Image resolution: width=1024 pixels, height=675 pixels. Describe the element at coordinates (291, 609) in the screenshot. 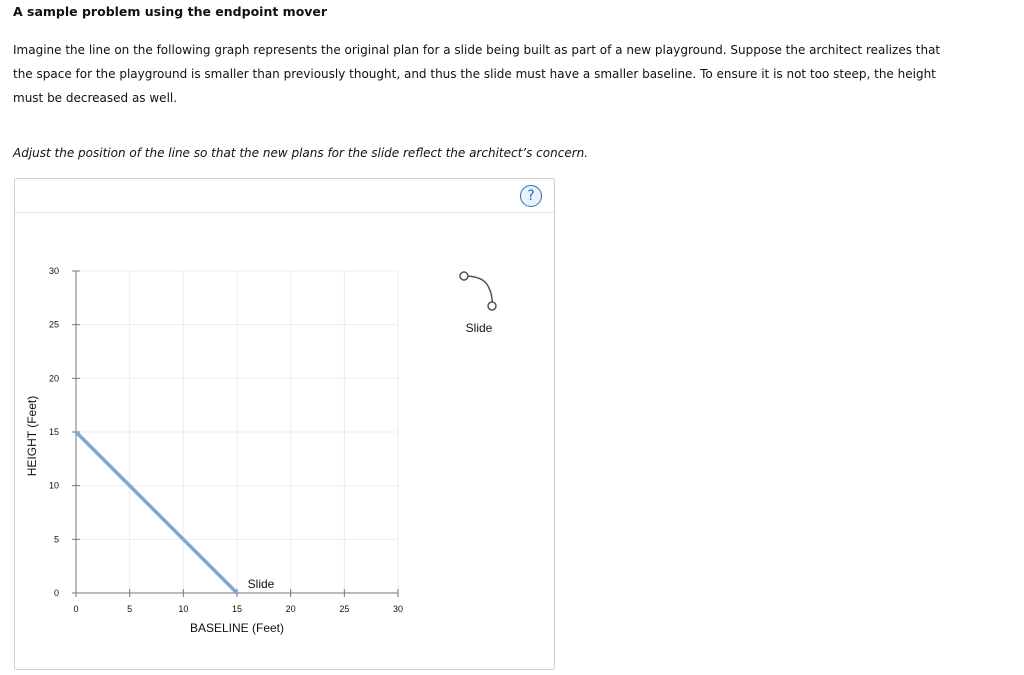

I see `x-tick-label: 20` at that location.